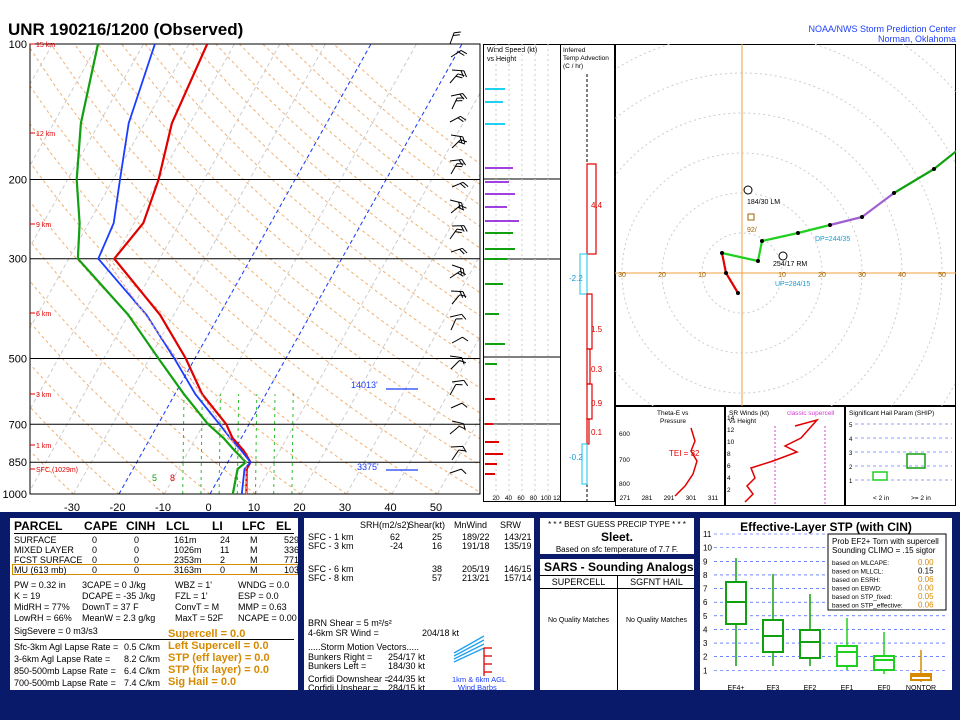  I want to click on parcel-index: WBZ = 1', so click(193, 585).